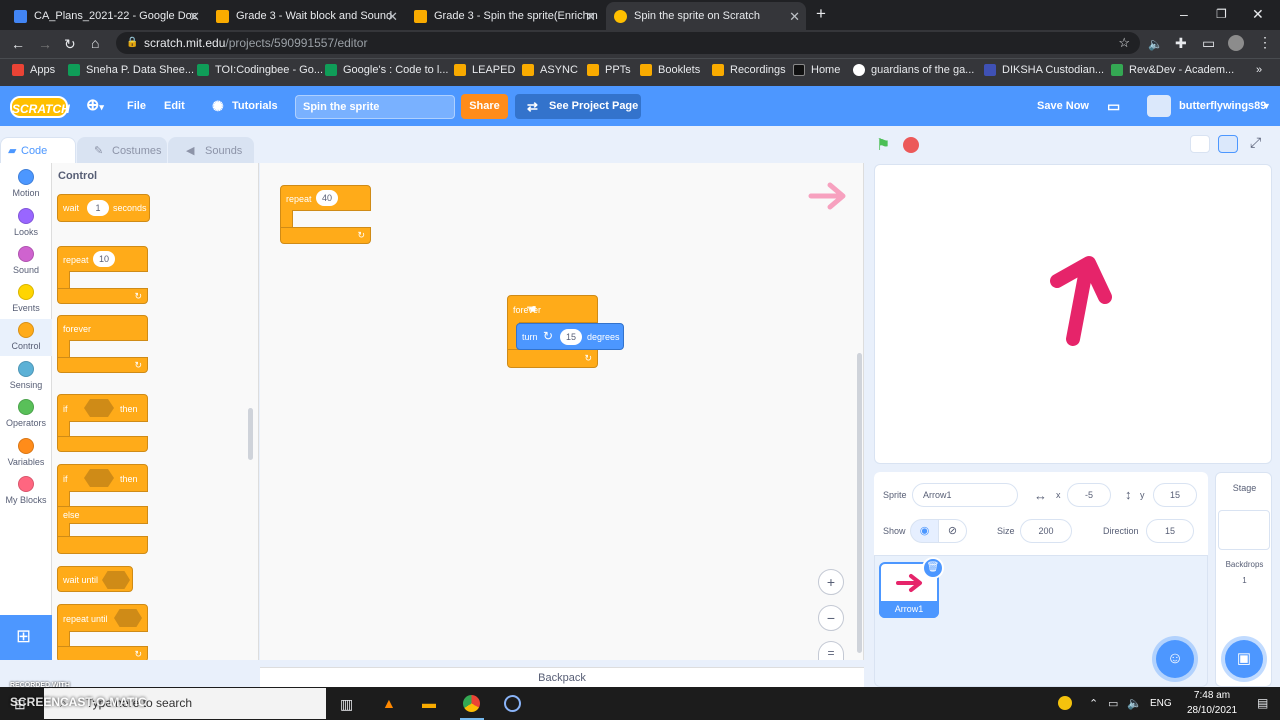 Image resolution: width=1280 pixels, height=720 pixels. What do you see at coordinates (174, 106) in the screenshot?
I see `edit-menu: Edit` at bounding box center [174, 106].